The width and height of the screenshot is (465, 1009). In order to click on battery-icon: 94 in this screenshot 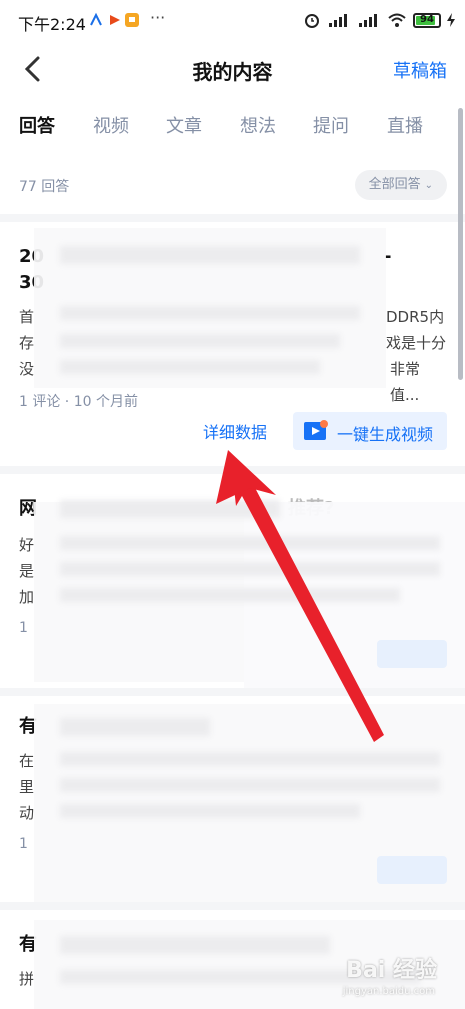, I will do `click(427, 20)`.